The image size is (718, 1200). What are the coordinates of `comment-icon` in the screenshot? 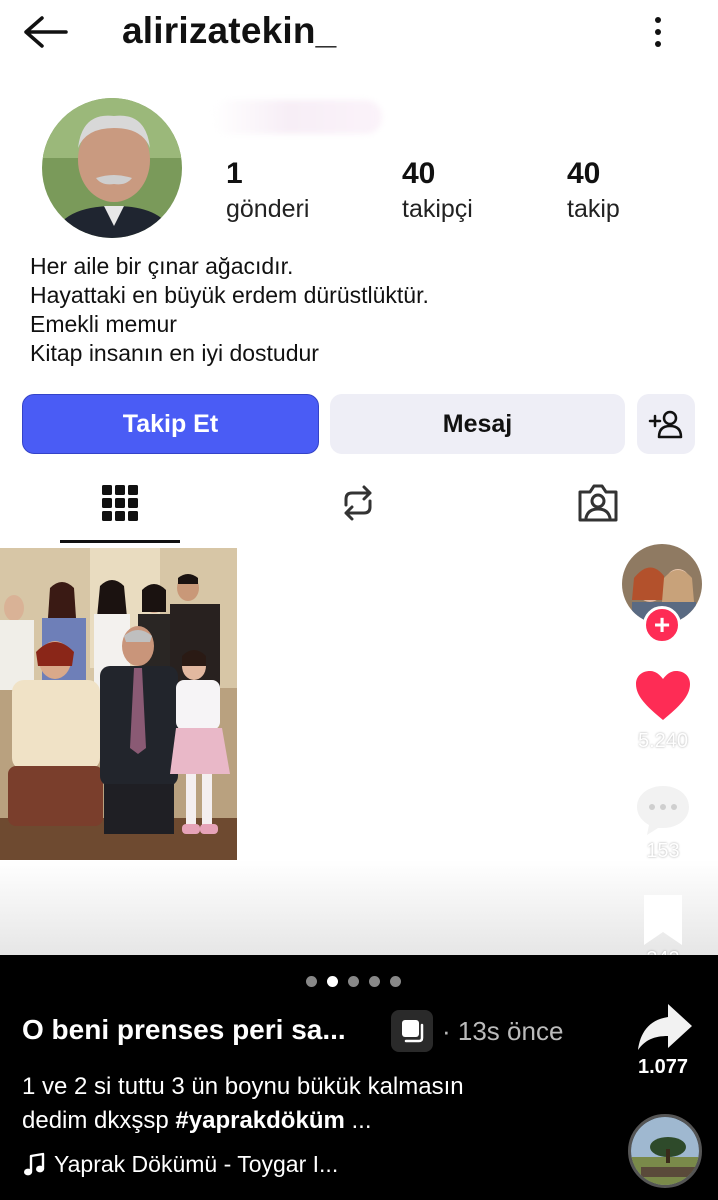 It's located at (663, 810).